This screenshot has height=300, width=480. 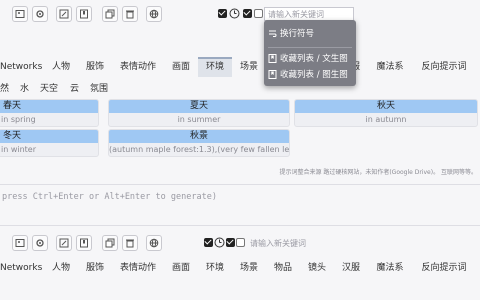 I want to click on top-toolbar: 请输入新关键词, so click(x=240, y=14).